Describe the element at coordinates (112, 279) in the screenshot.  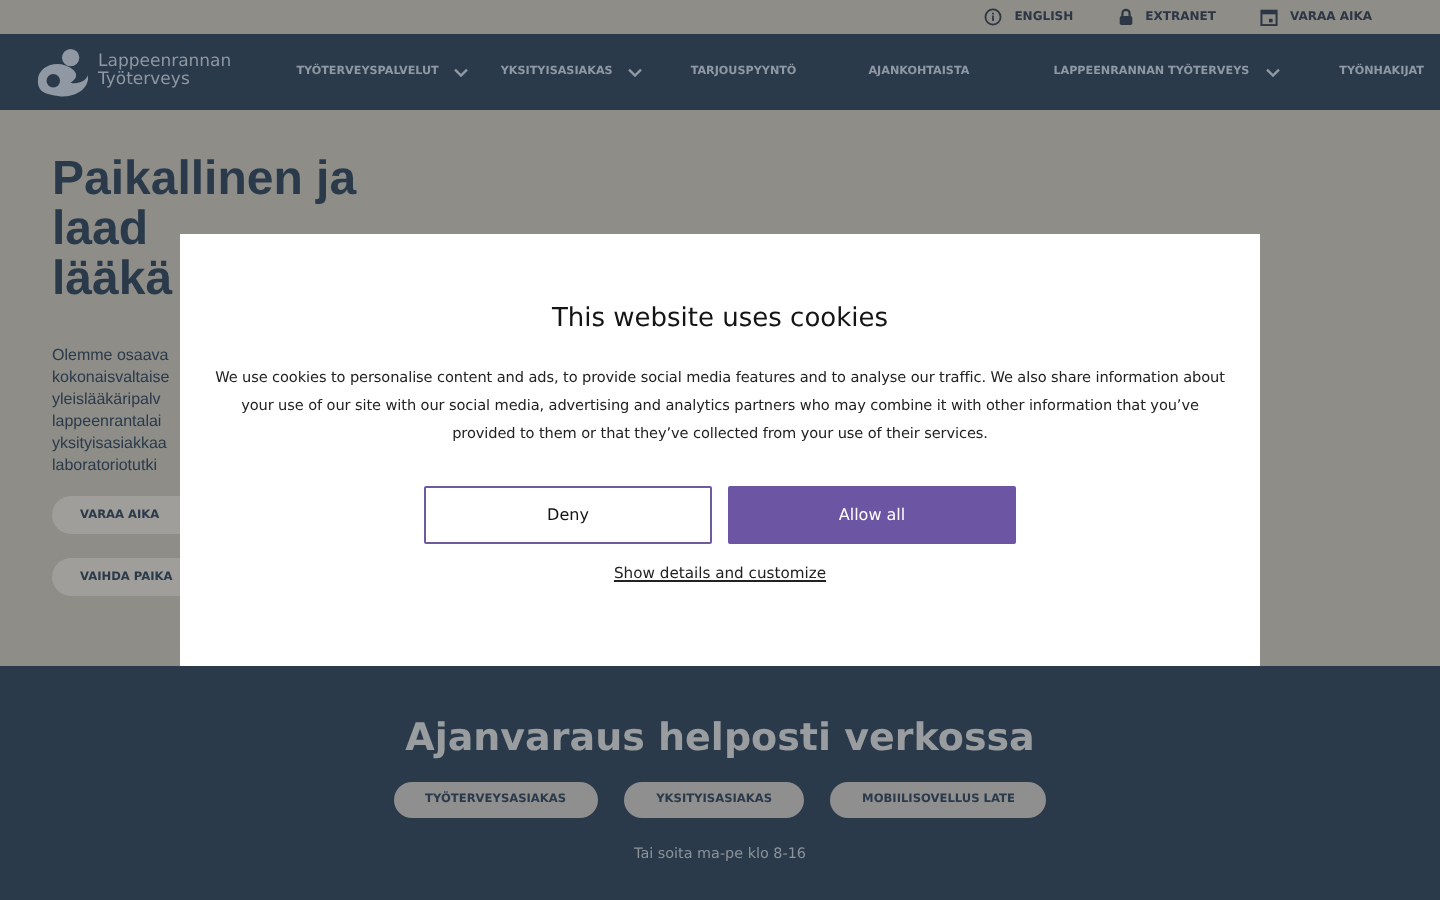
I see `hero-heading-line: lääkä` at that location.